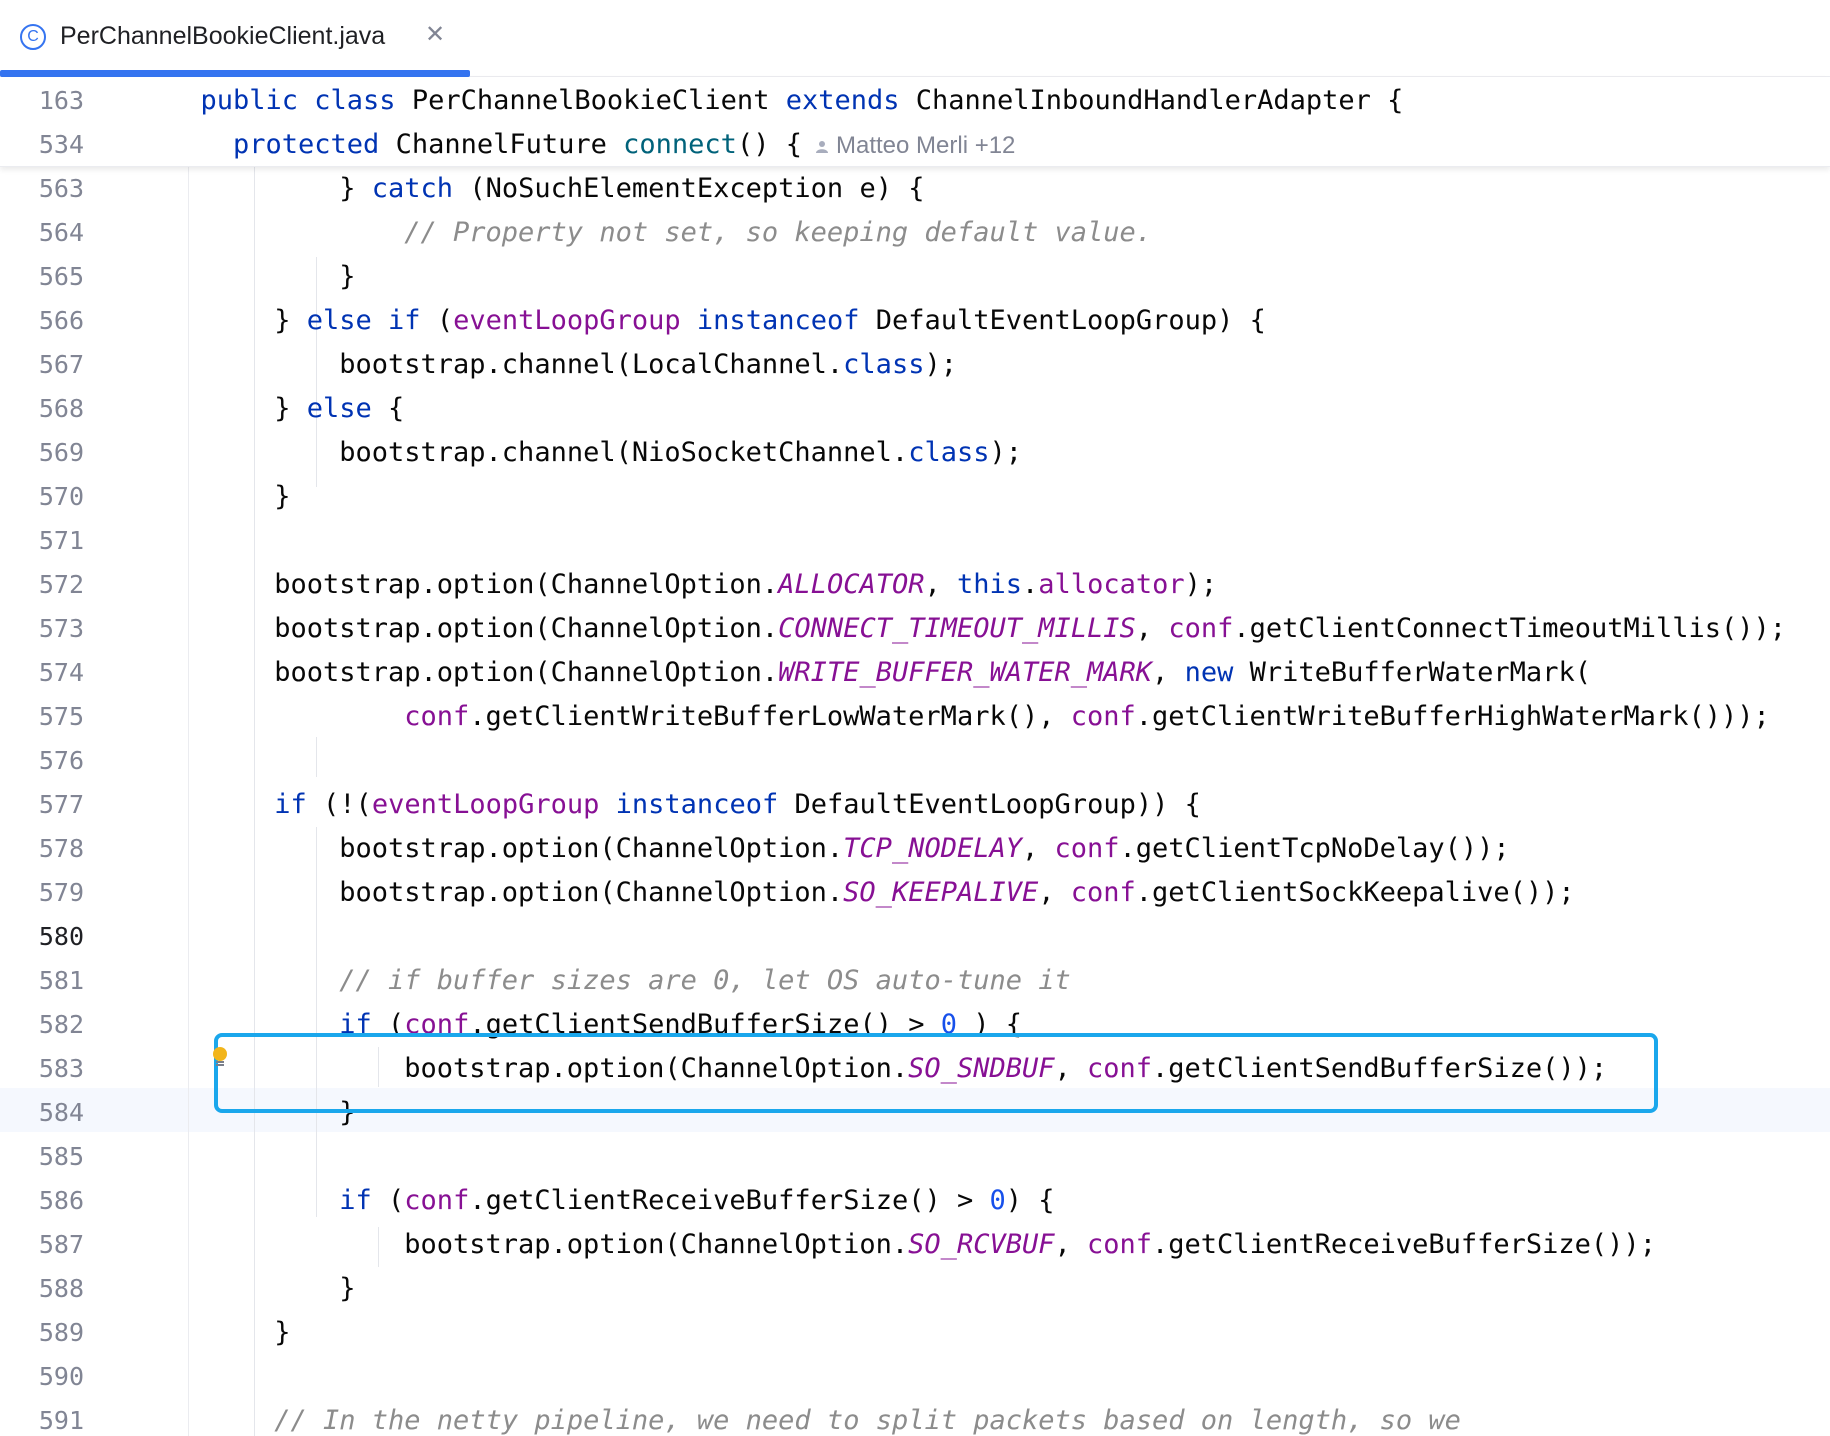  Describe the element at coordinates (61, 672) in the screenshot. I see `line-number: 574` at that location.